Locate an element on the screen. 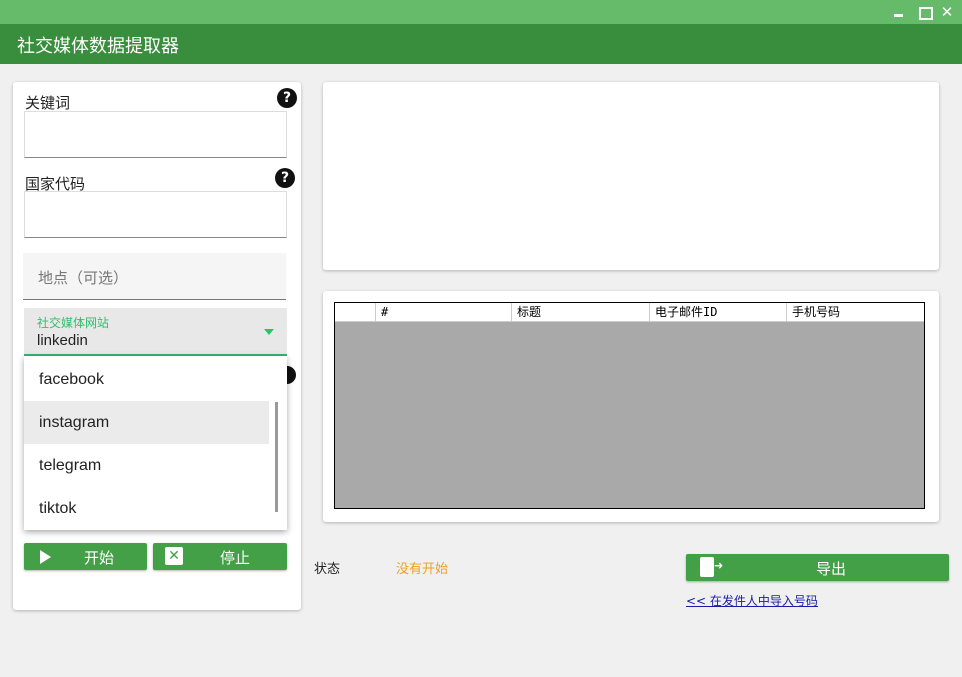 The height and width of the screenshot is (677, 962). column-header-index: # is located at coordinates (444, 312).